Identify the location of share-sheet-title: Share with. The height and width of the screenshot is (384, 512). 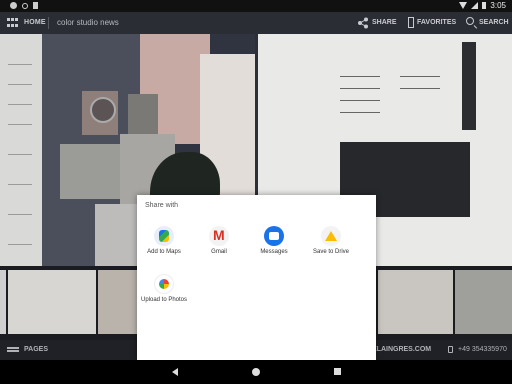
(162, 205).